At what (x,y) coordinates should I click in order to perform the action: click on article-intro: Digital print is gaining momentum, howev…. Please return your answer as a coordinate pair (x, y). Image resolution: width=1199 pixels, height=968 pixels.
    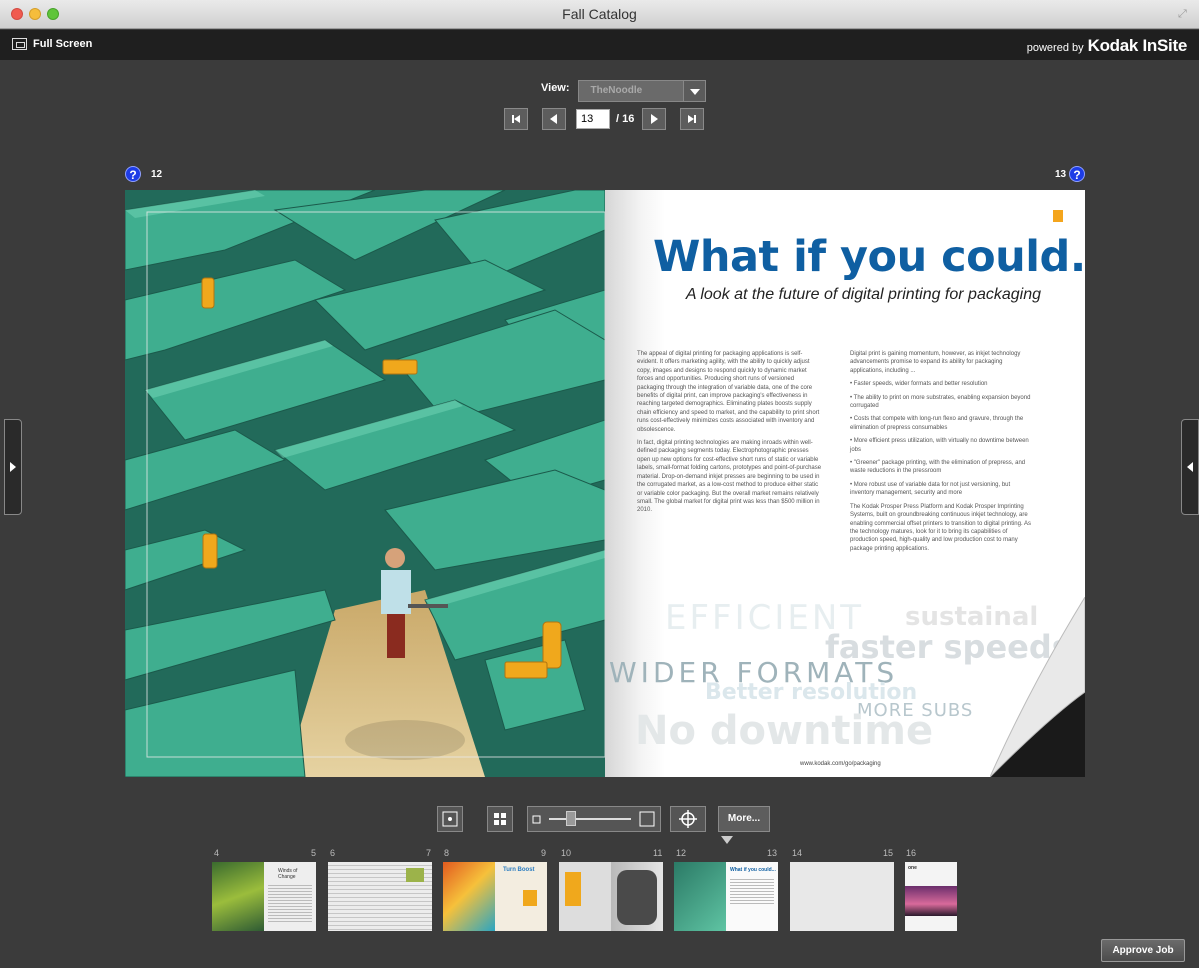
    Looking at the image, I should click on (935, 362).